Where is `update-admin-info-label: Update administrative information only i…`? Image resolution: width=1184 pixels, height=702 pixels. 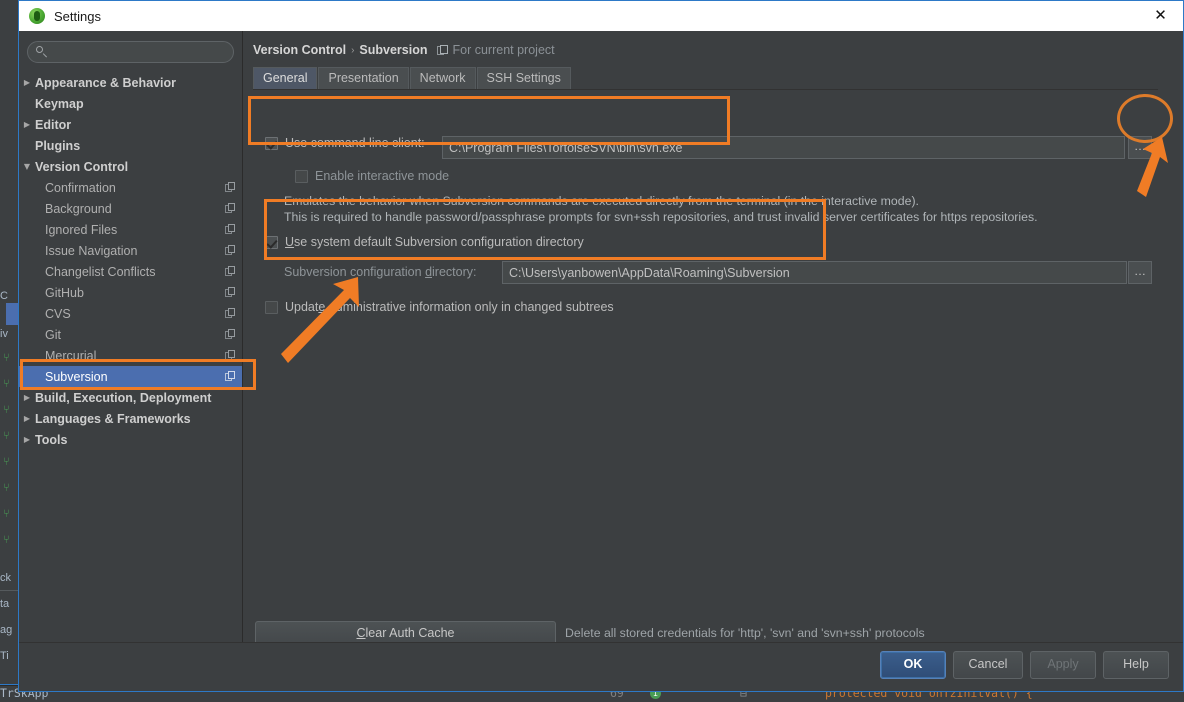 update-admin-info-label: Update administrative information only i… is located at coordinates (449, 307).